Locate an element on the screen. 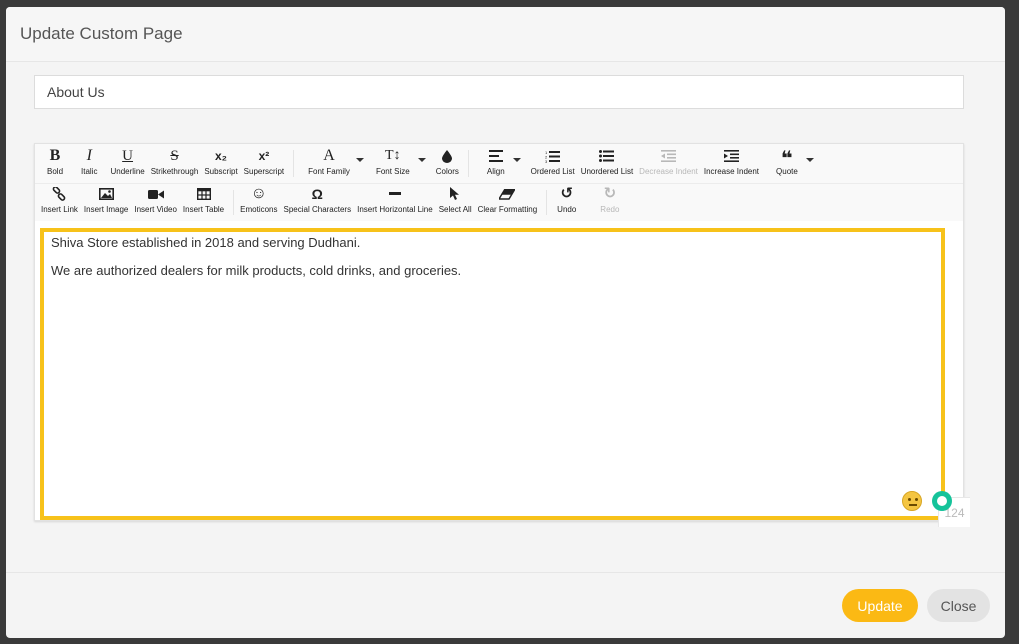  quote-button: ❝ Quote is located at coordinates (789, 163).